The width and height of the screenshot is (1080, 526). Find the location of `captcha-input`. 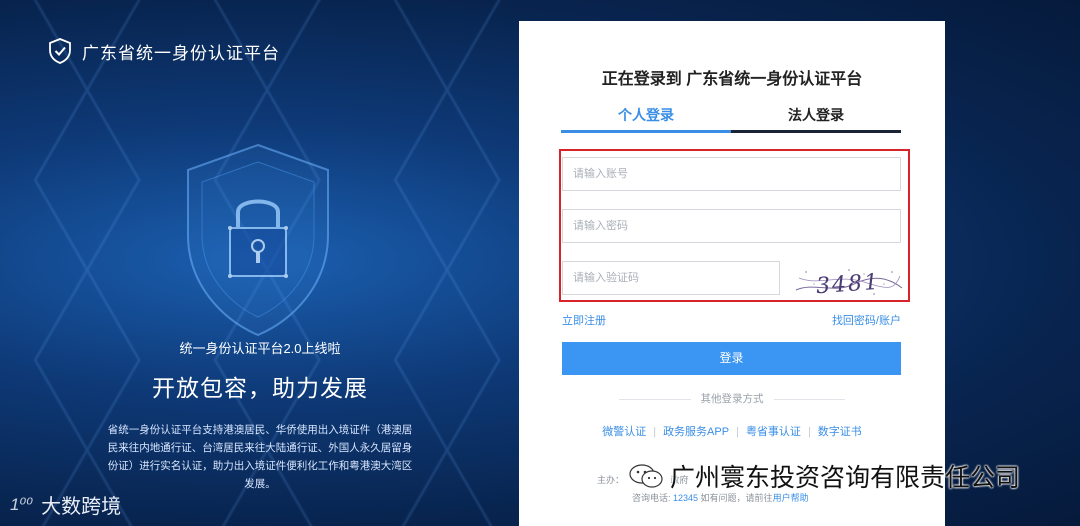

captcha-input is located at coordinates (671, 278).